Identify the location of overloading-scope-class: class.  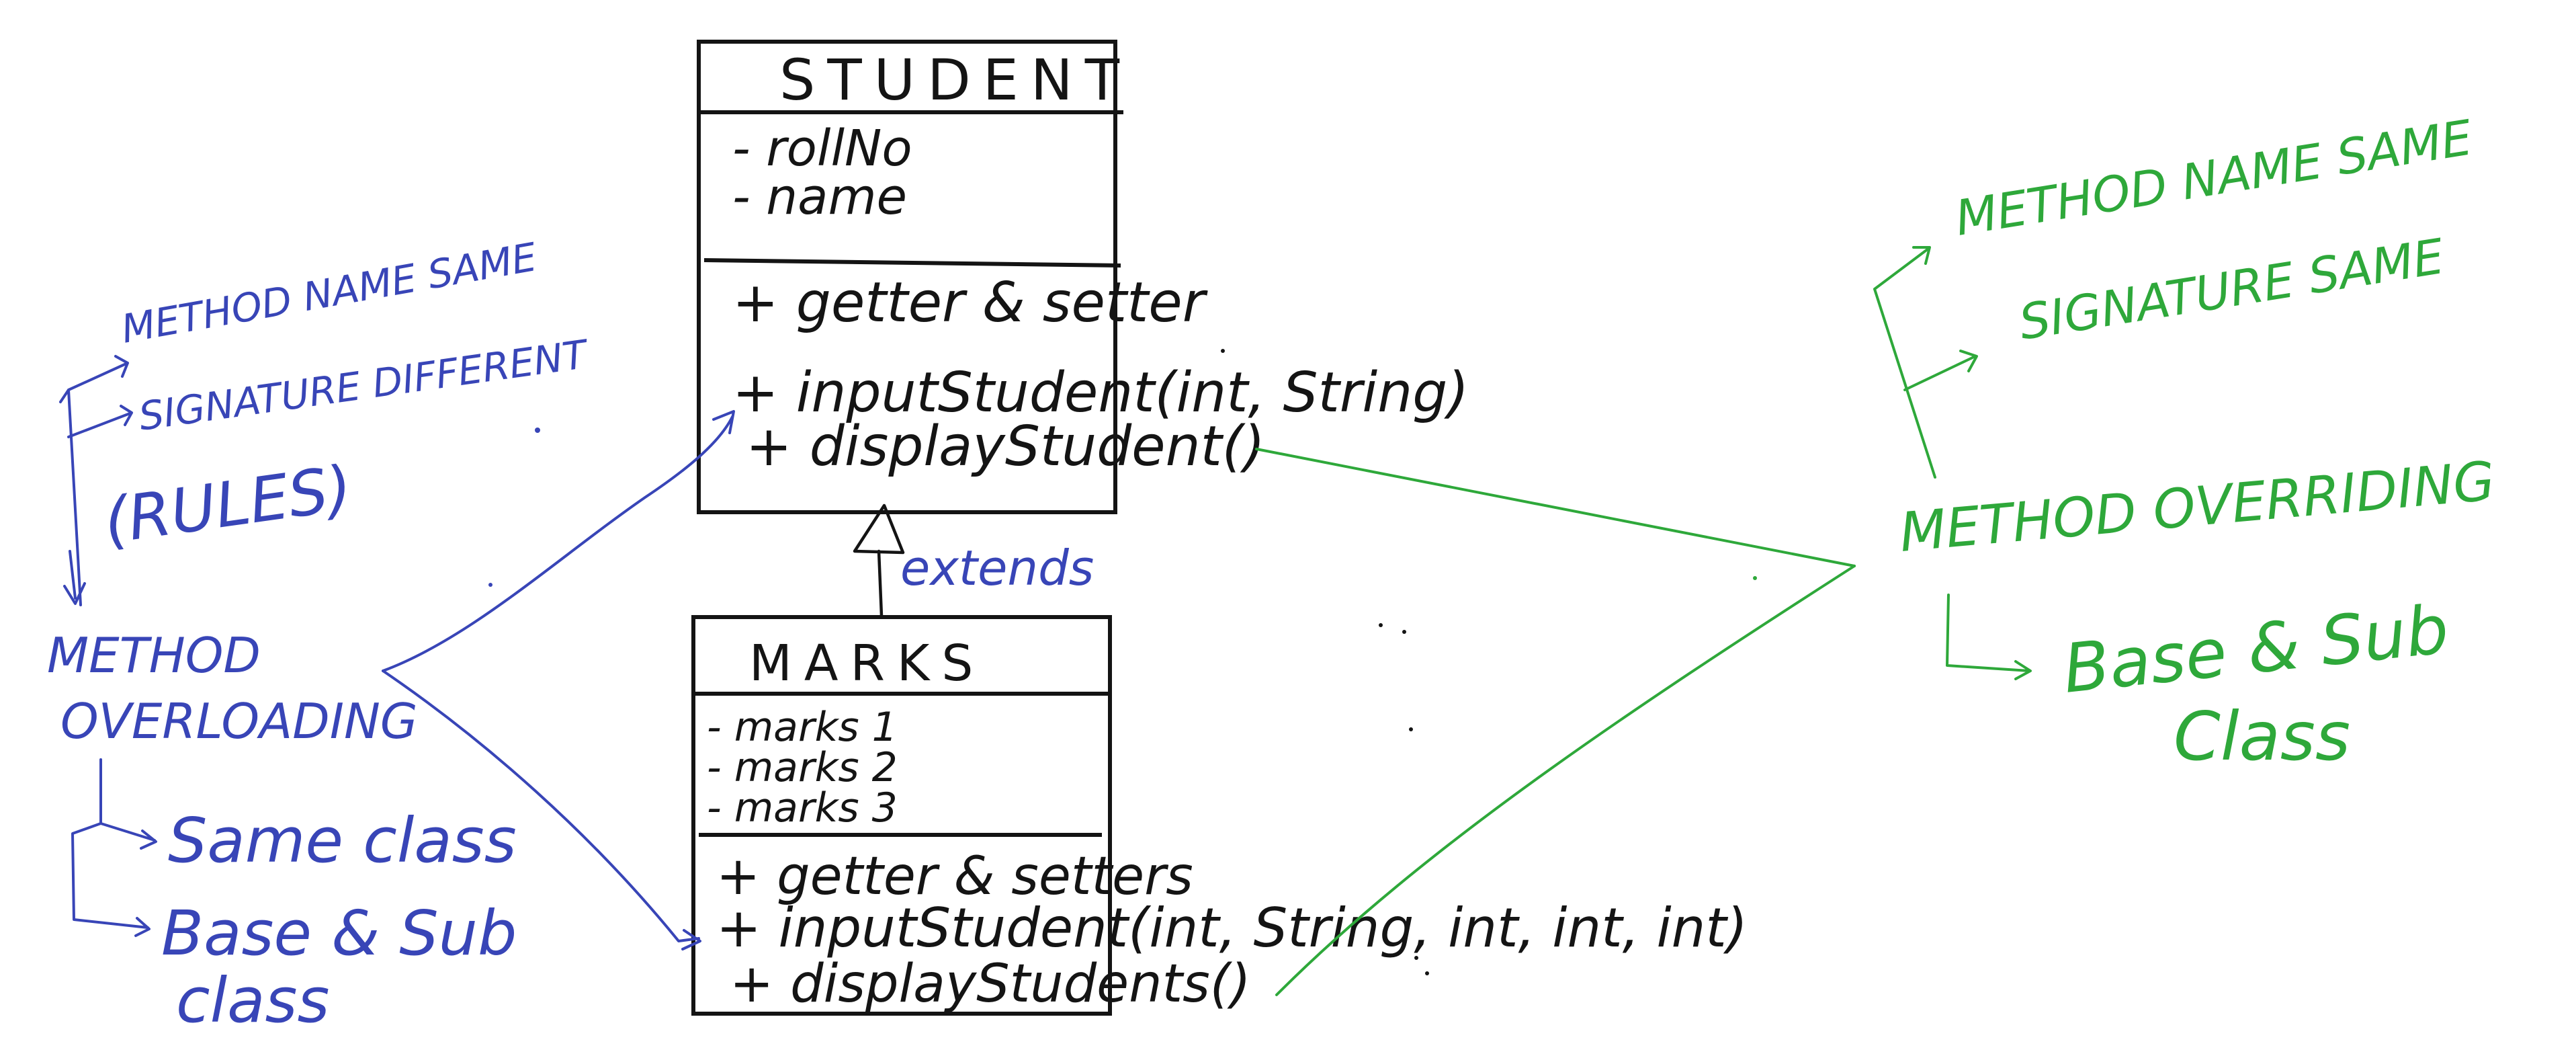
(252, 1001).